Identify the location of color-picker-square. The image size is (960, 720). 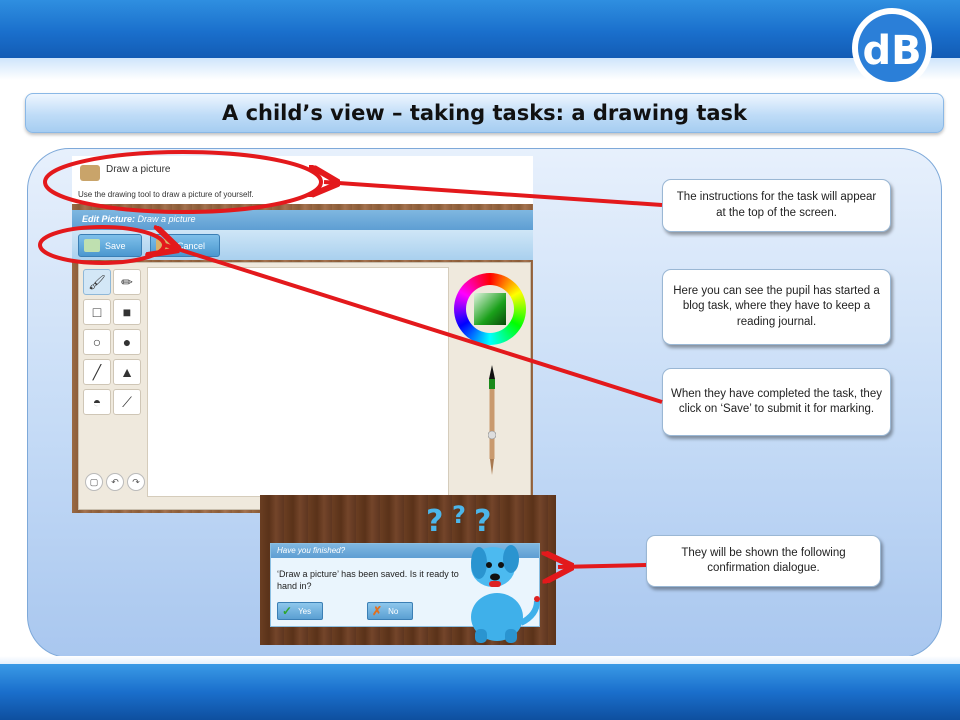
(490, 309).